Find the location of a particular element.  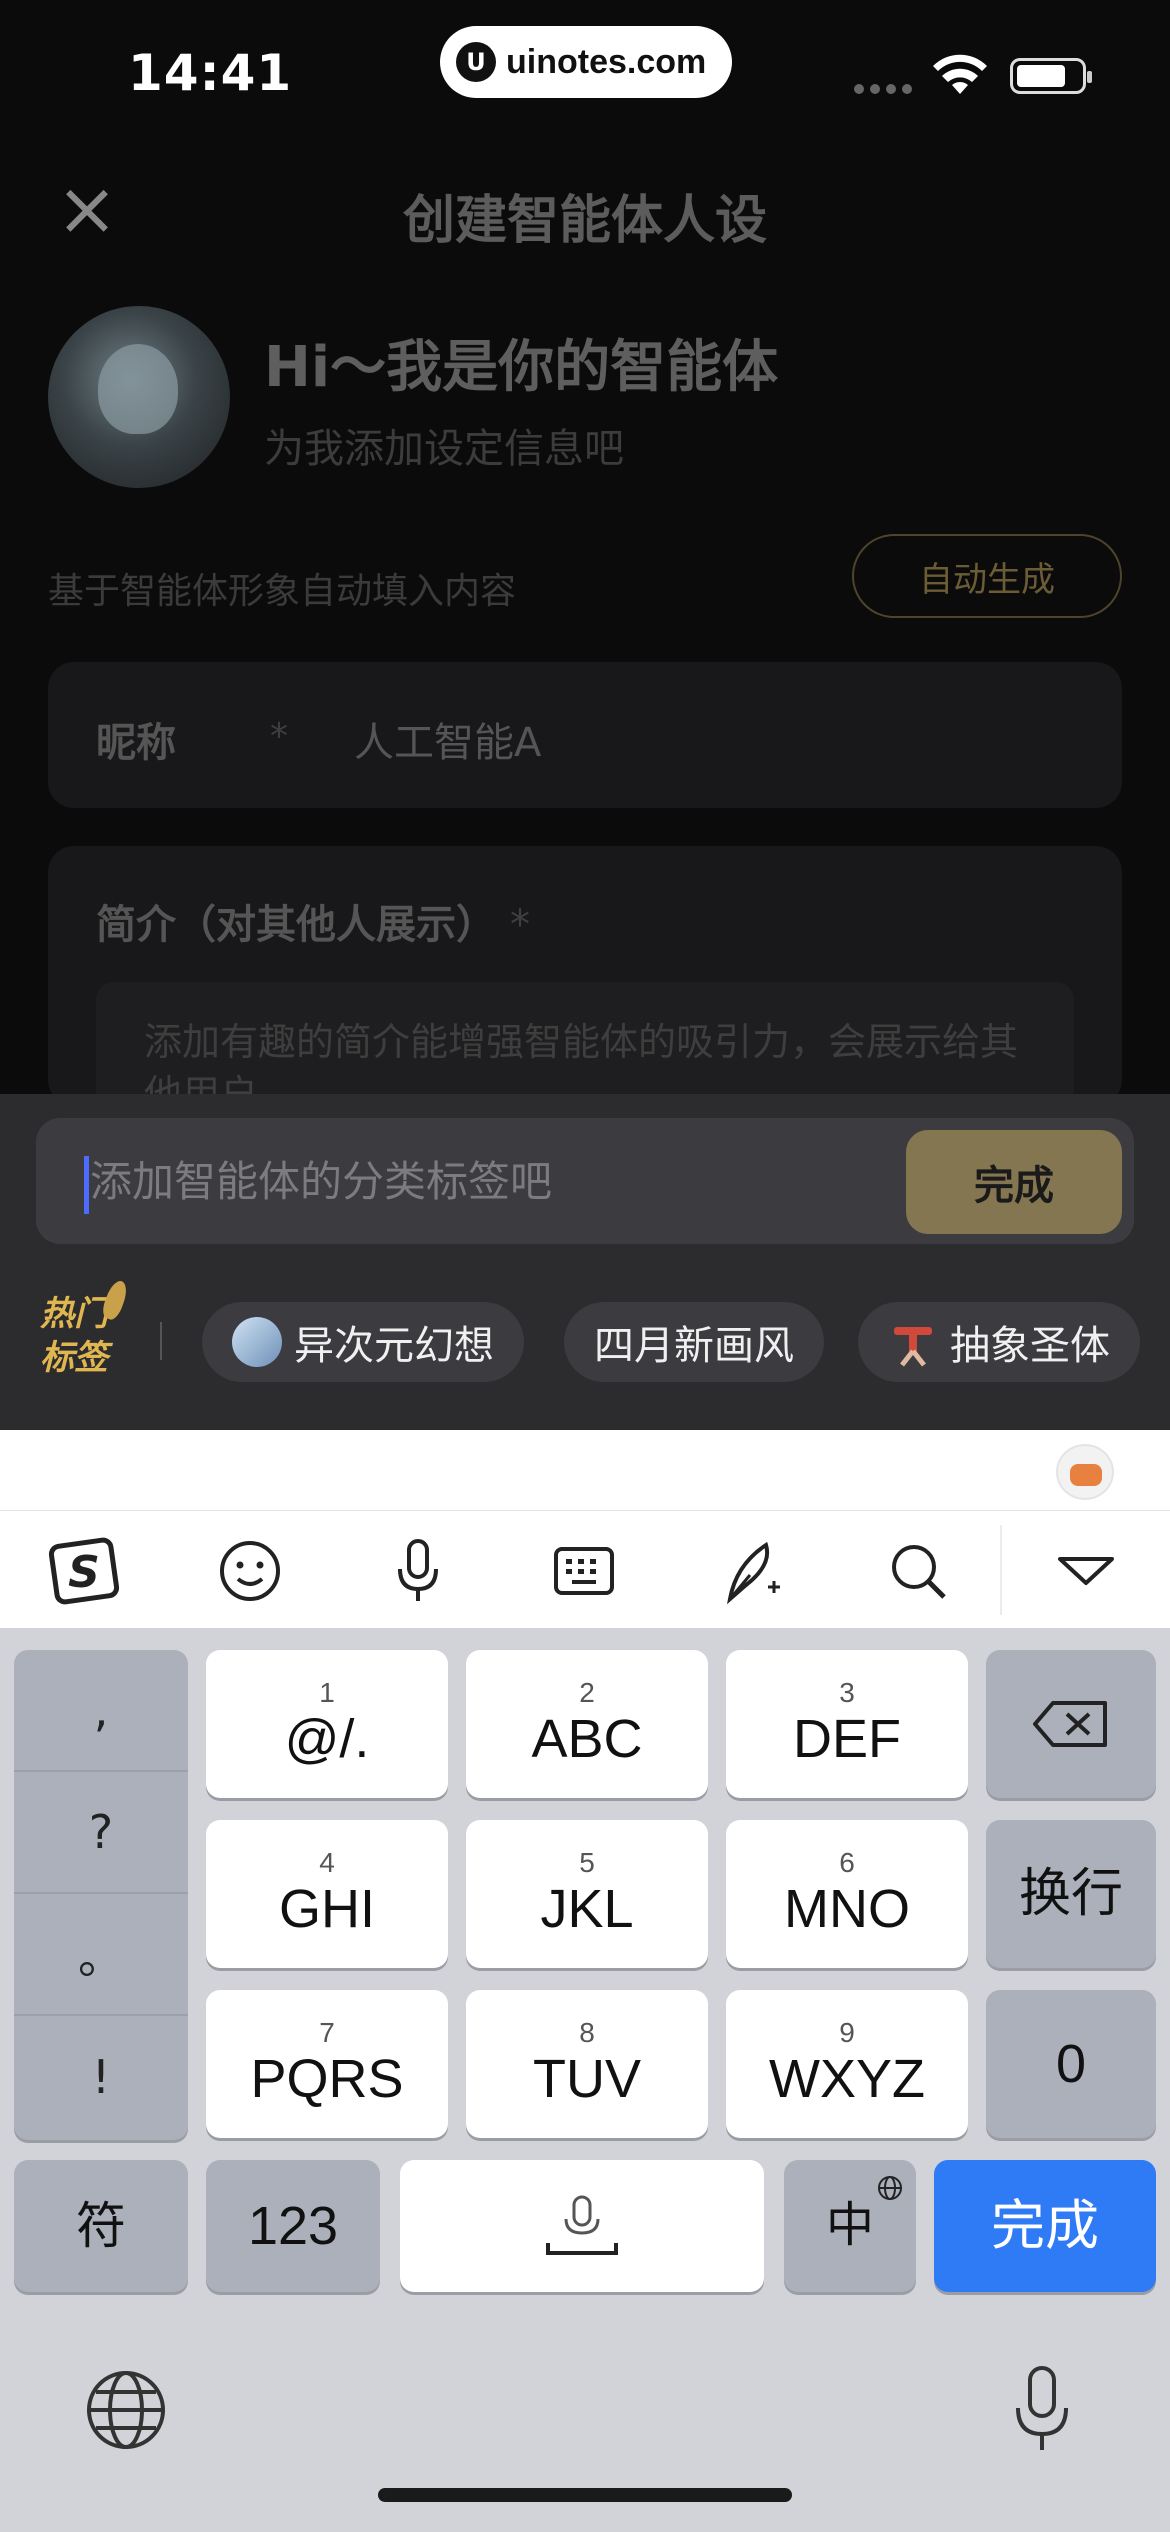

greeting-title: Hi～我是你的智能体 is located at coordinates (521, 367).